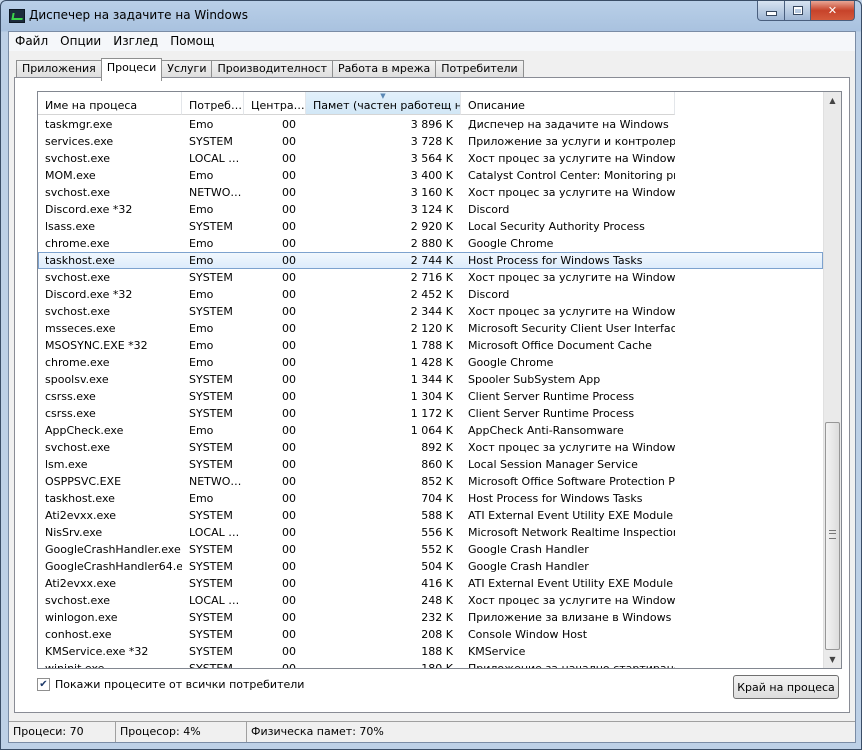 This screenshot has width=862, height=750. Describe the element at coordinates (556, 226) in the screenshot. I see `cell-description: Local Security Authority Process` at that location.